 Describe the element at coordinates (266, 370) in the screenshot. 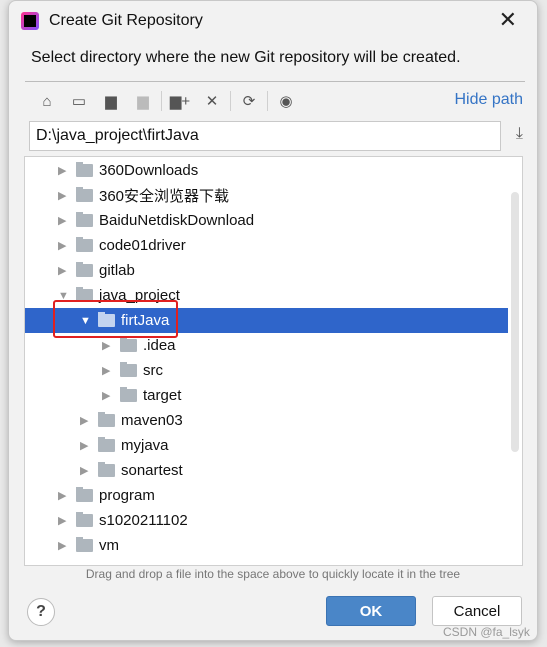

I see `tree-item: ▶ src` at that location.